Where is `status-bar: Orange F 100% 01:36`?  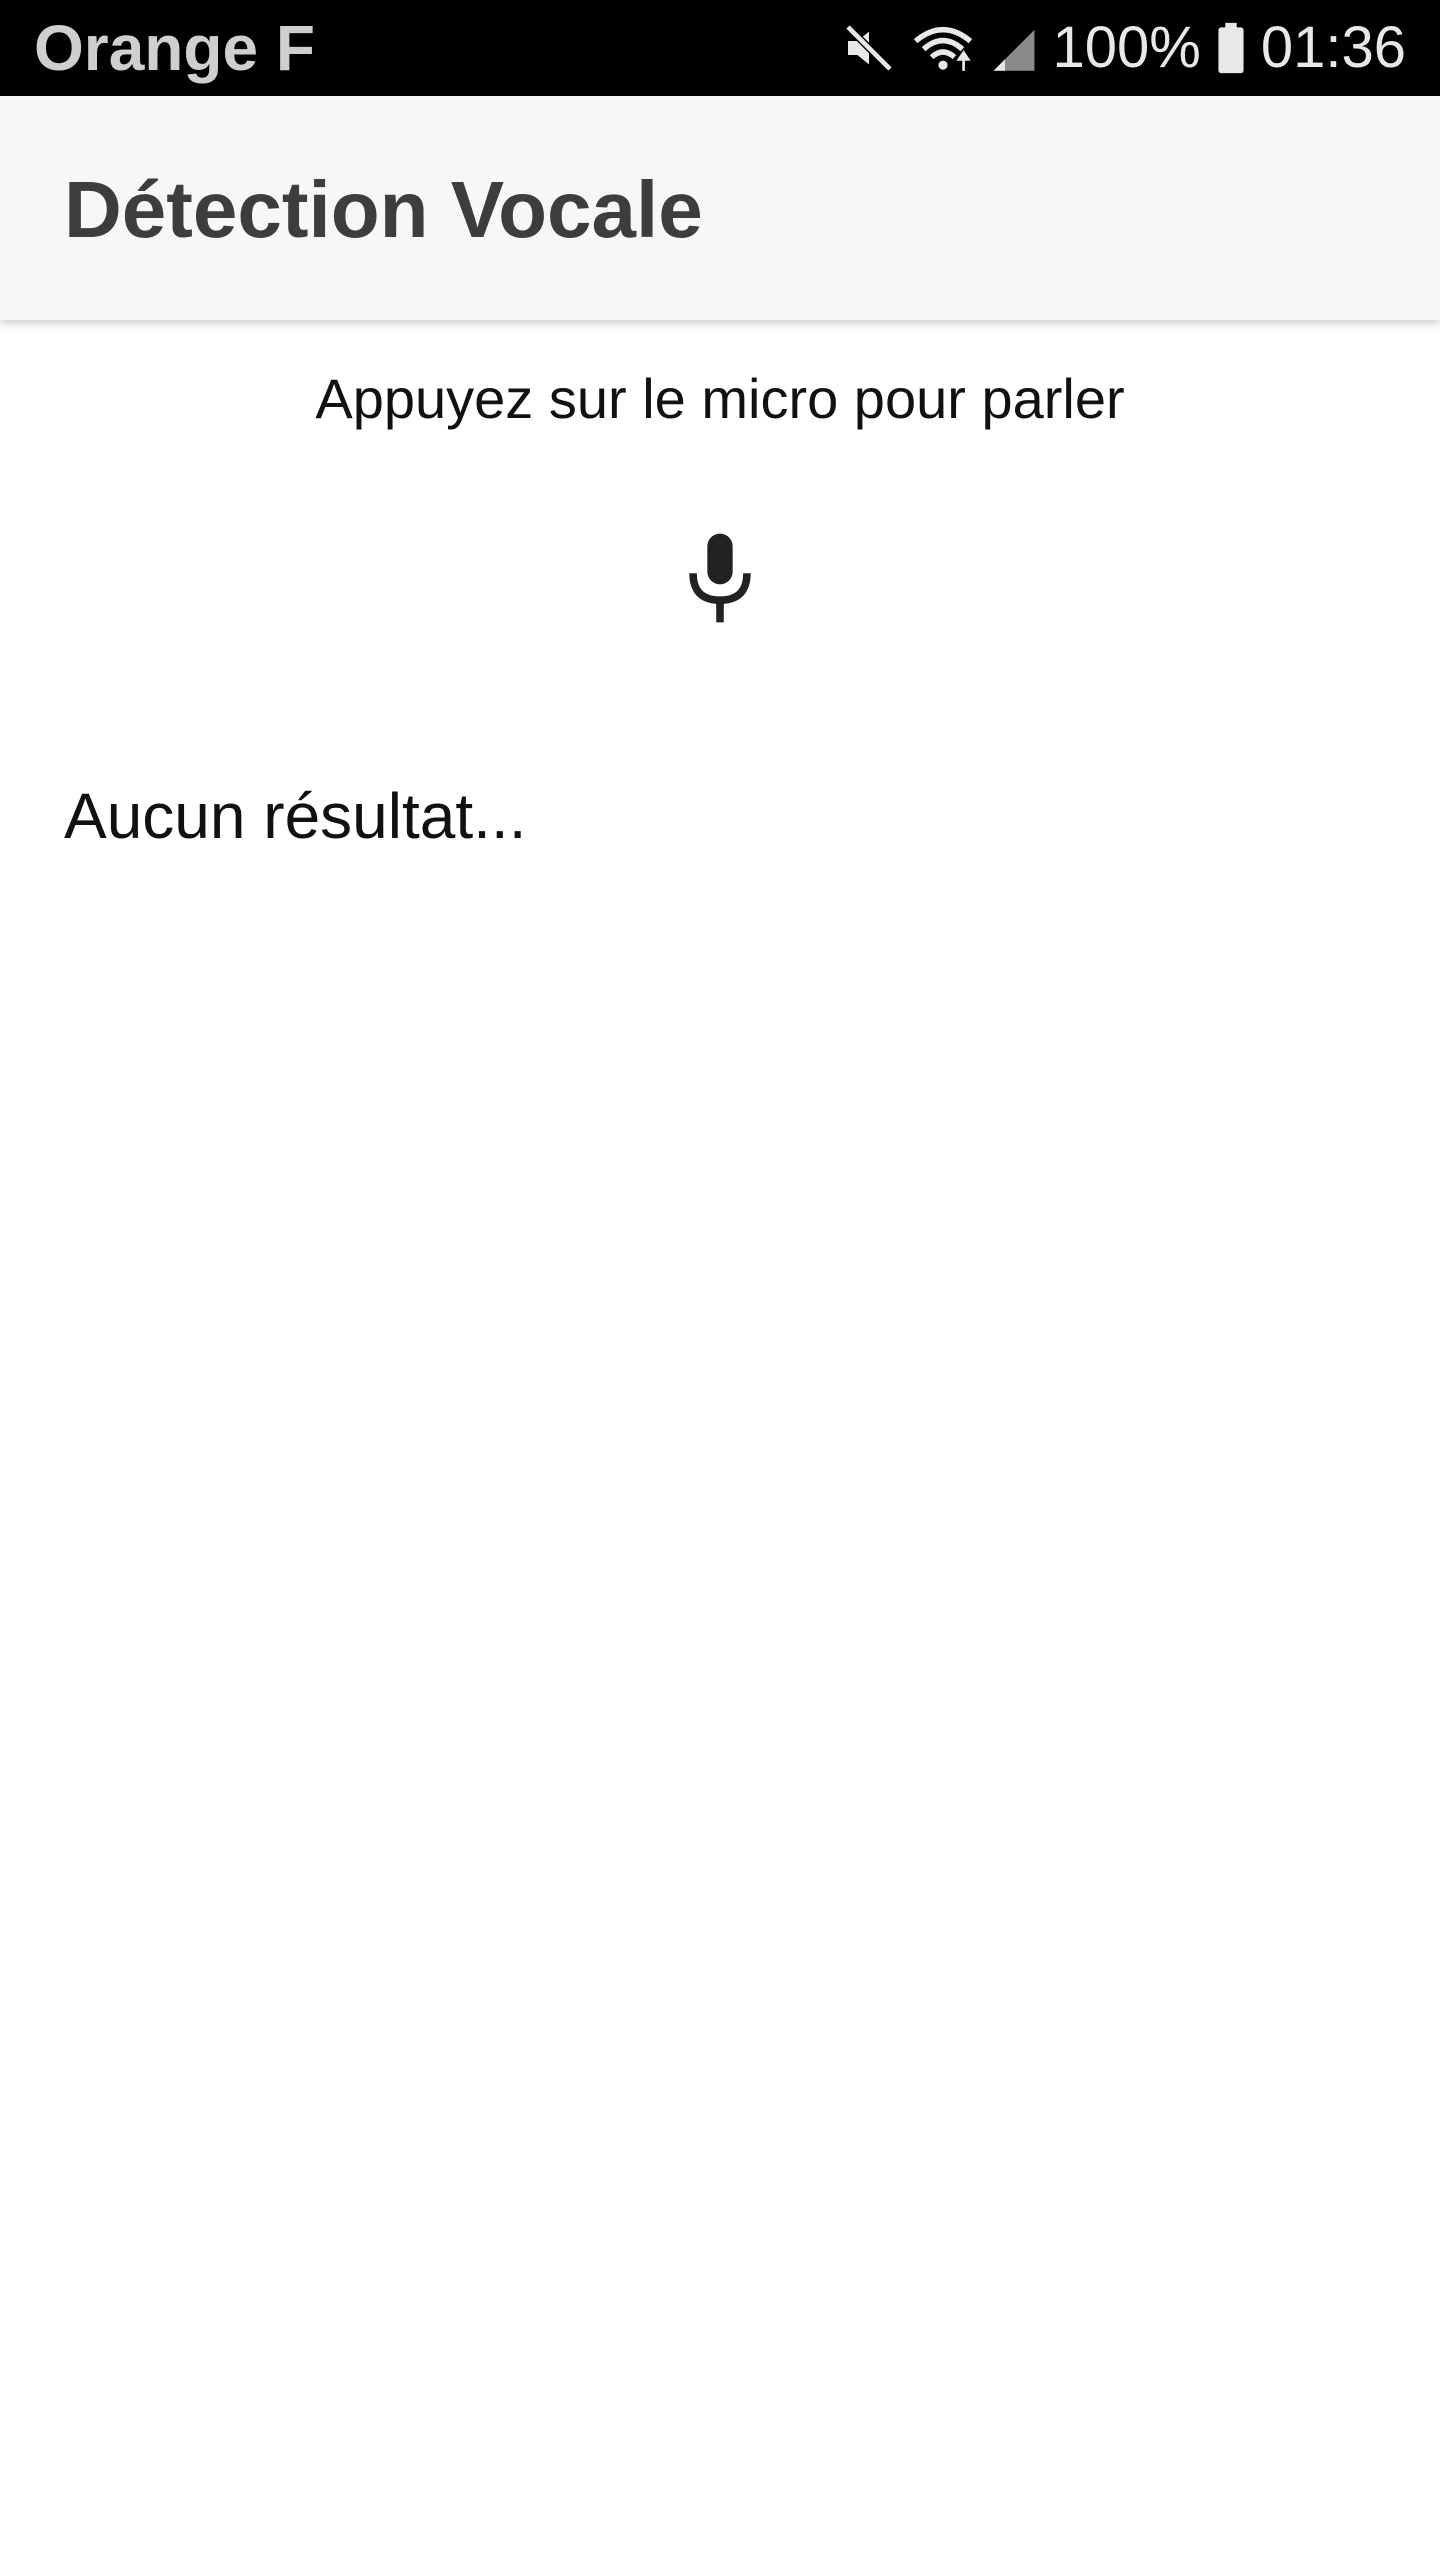
status-bar: Orange F 100% 01:36 is located at coordinates (720, 48).